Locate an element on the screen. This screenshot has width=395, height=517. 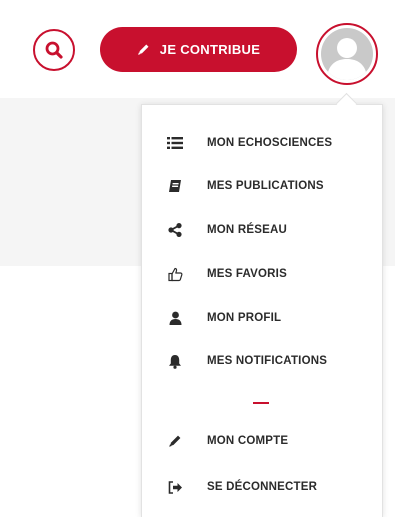
menu-separator is located at coordinates (261, 403).